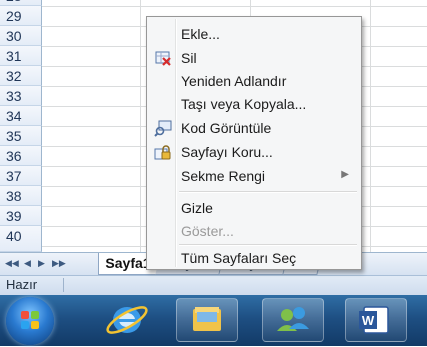  I want to click on menu-item-tab-color: Sekme Rengi ▶, so click(254, 176).